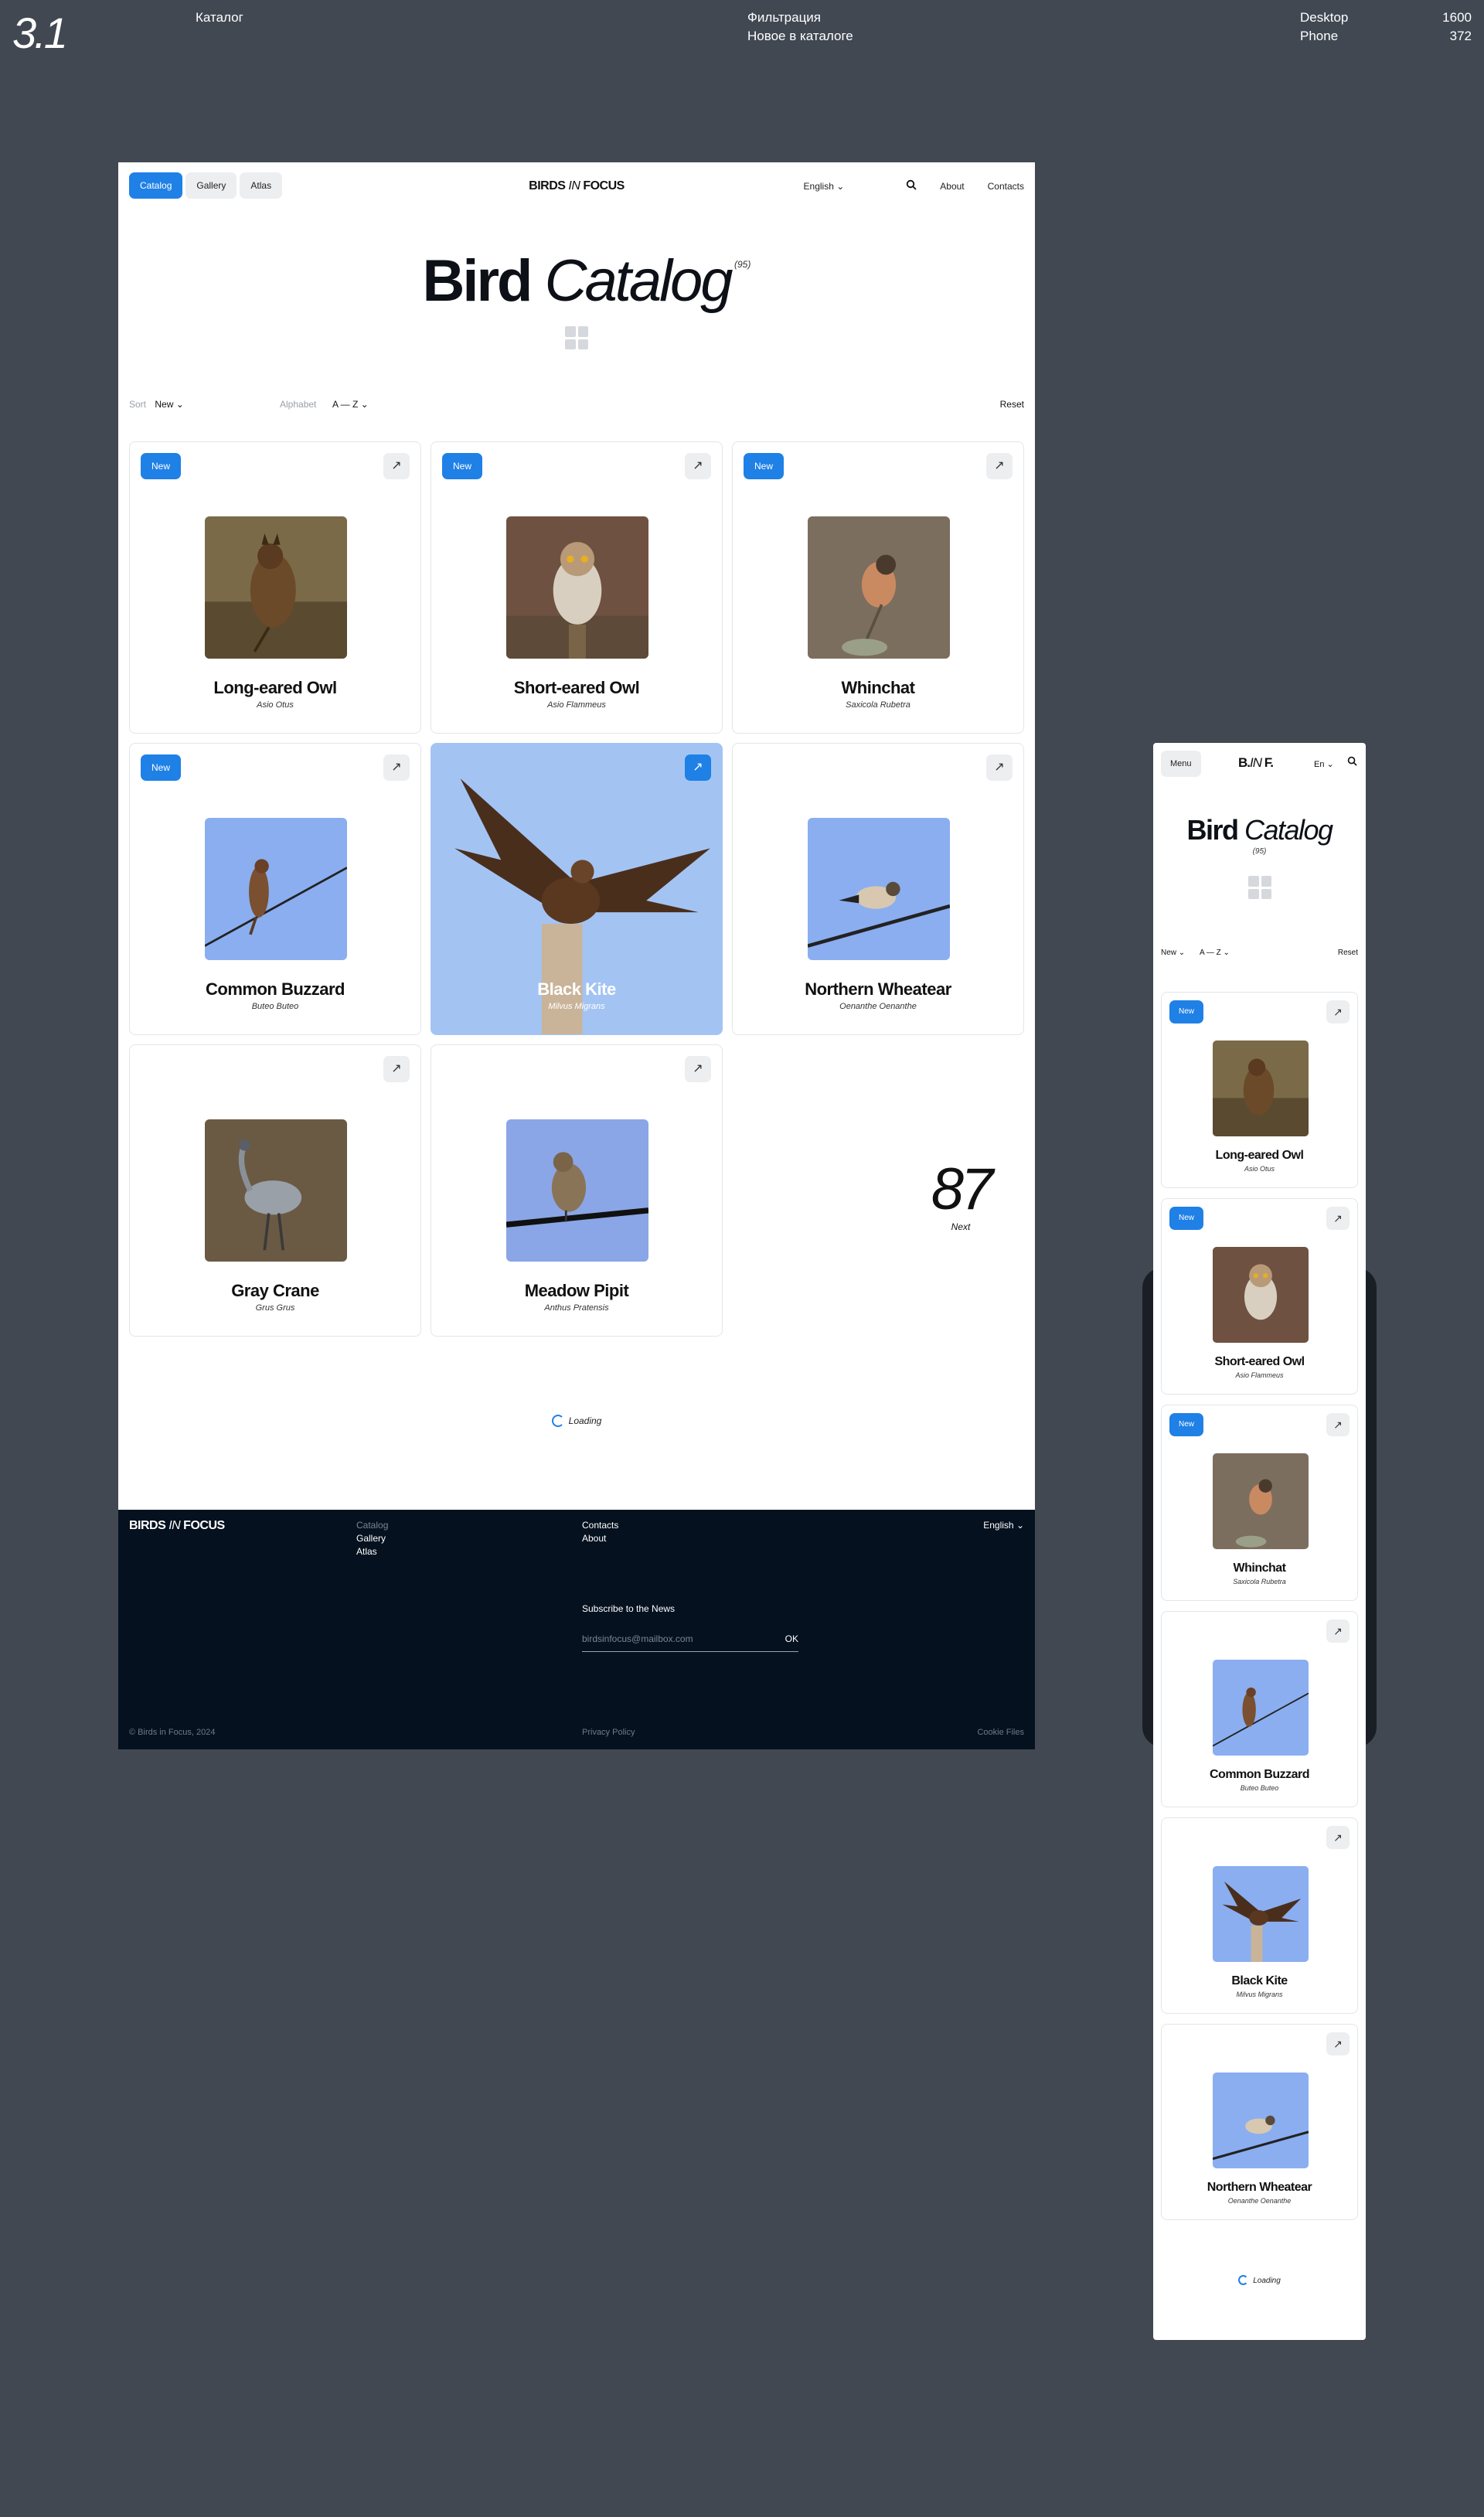  What do you see at coordinates (275, 989) in the screenshot?
I see `bird-name: Common Buzzard` at bounding box center [275, 989].